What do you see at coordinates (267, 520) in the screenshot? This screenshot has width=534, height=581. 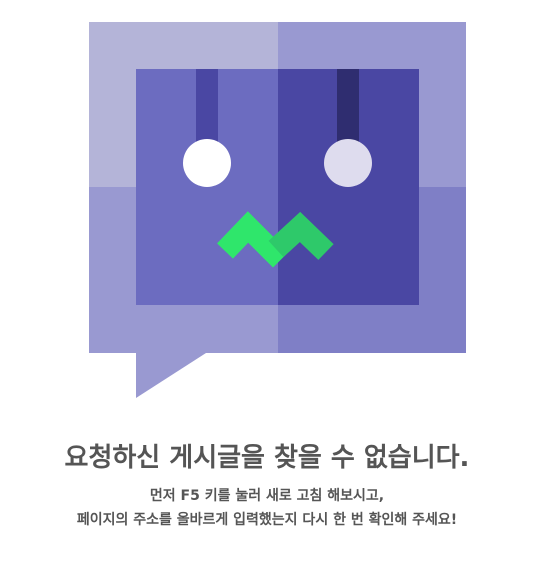 I see `error-description-line-2: 페이지의 주소를 올바르게 입력했는지 다시 한 번 확인해 주세요!` at bounding box center [267, 520].